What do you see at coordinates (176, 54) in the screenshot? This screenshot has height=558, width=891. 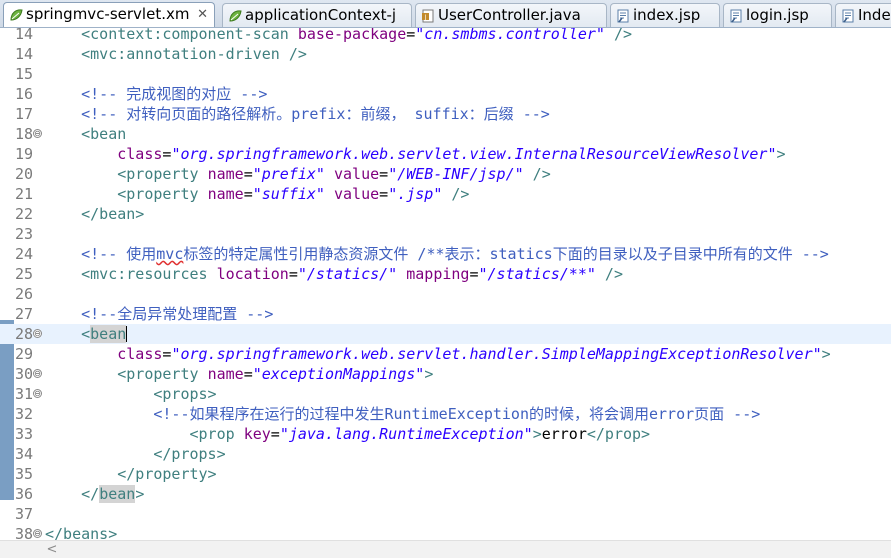 I see `code-token: <mvc:annotation-driven />` at bounding box center [176, 54].